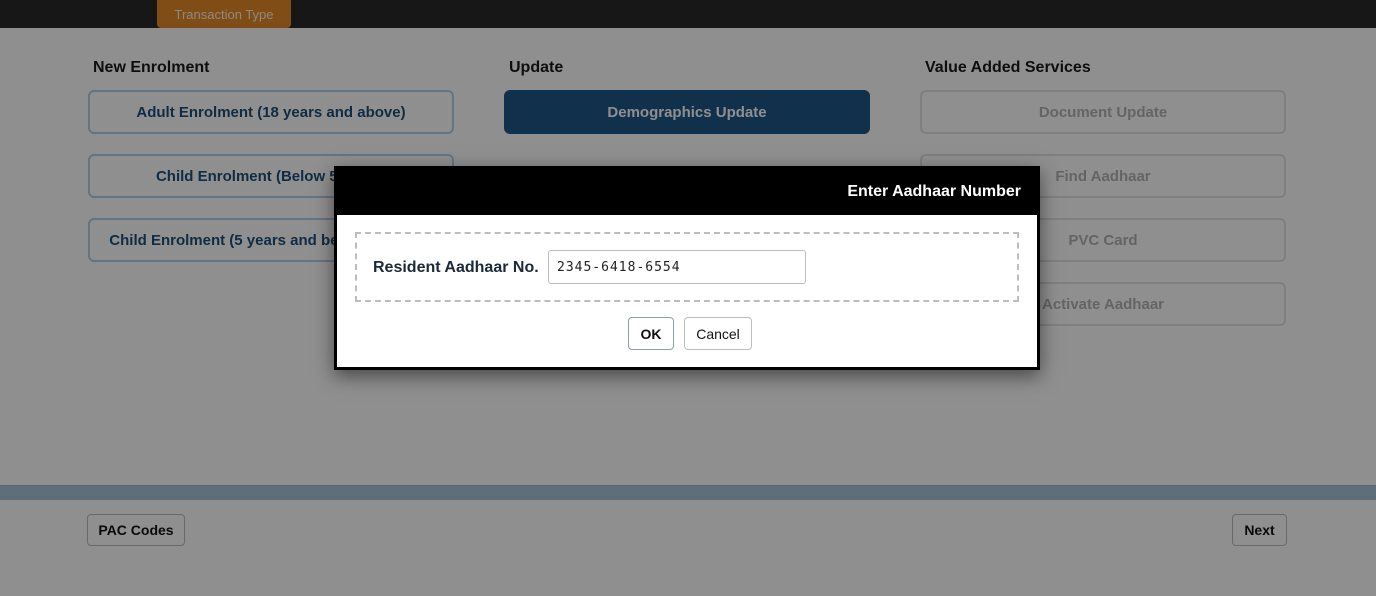 The width and height of the screenshot is (1376, 596). Describe the element at coordinates (456, 267) in the screenshot. I see `aadhaar-field-label: Resident Aadhaar No.` at that location.